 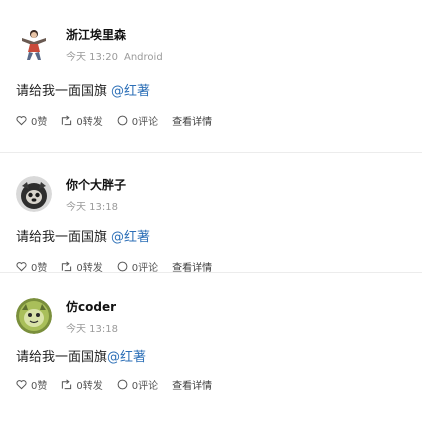 What do you see at coordinates (34, 316) in the screenshot?
I see `creature-avatar-icon` at bounding box center [34, 316].